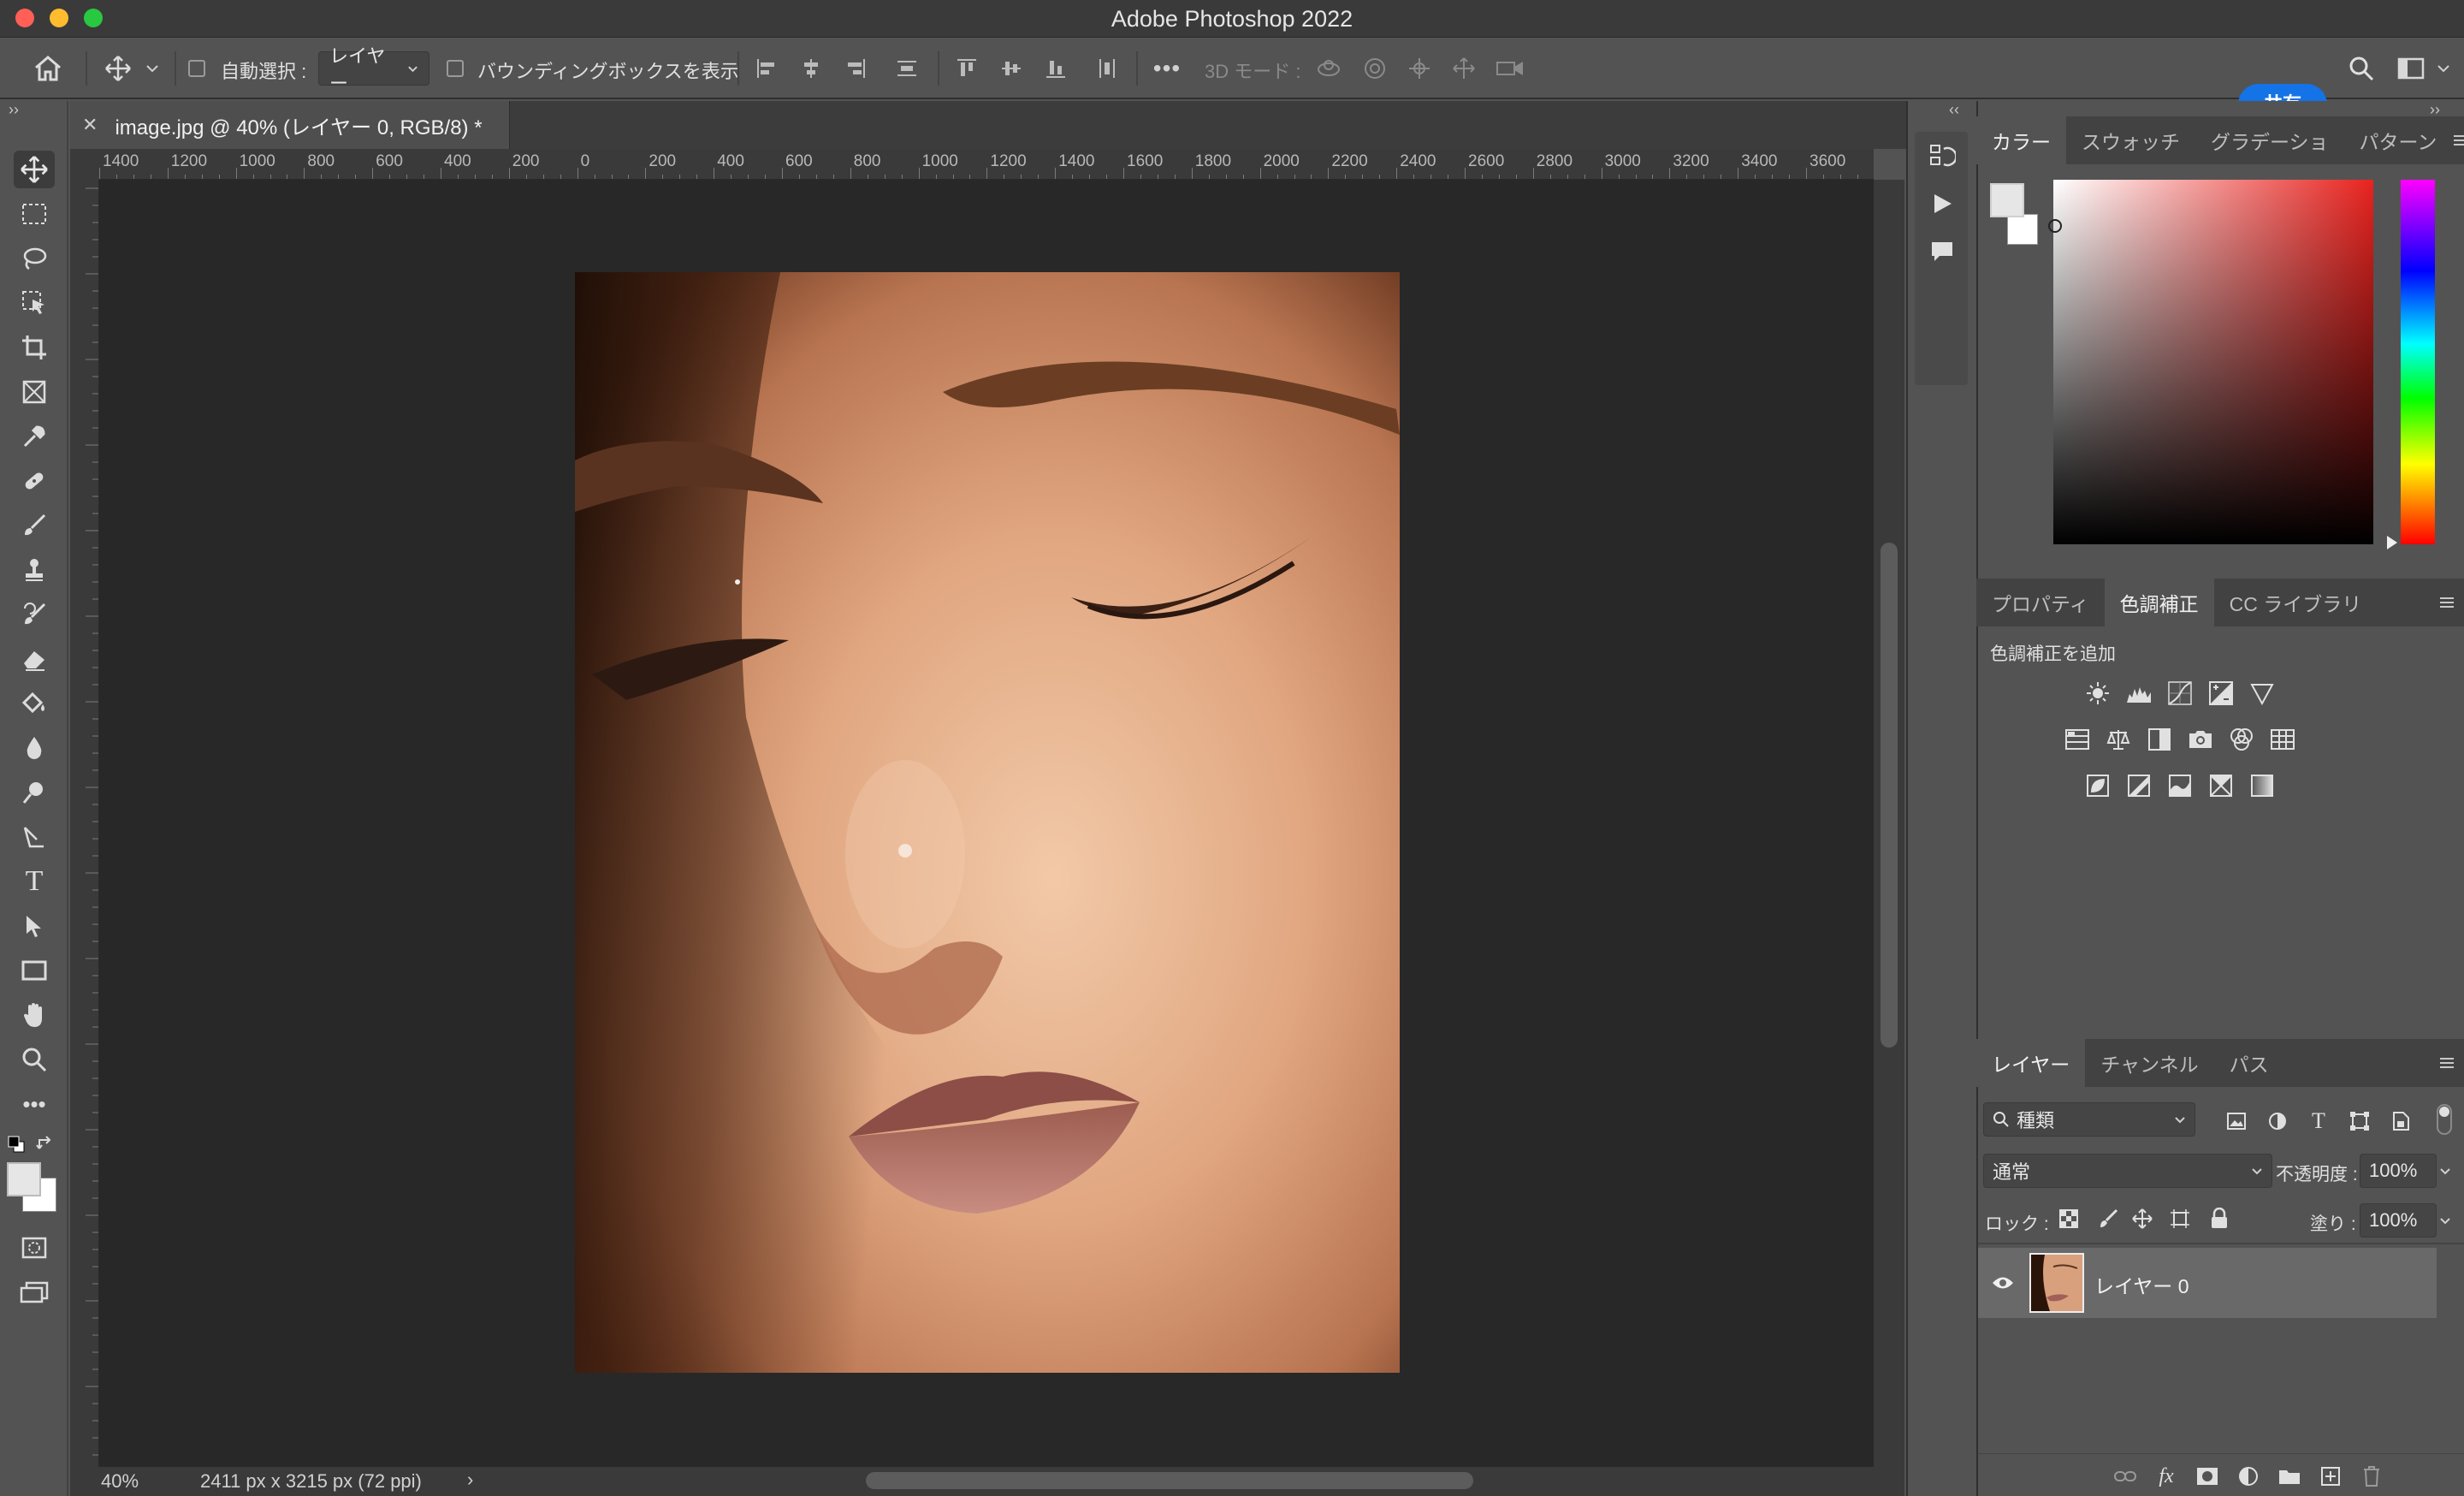  I want to click on threshold-icon, so click(2180, 786).